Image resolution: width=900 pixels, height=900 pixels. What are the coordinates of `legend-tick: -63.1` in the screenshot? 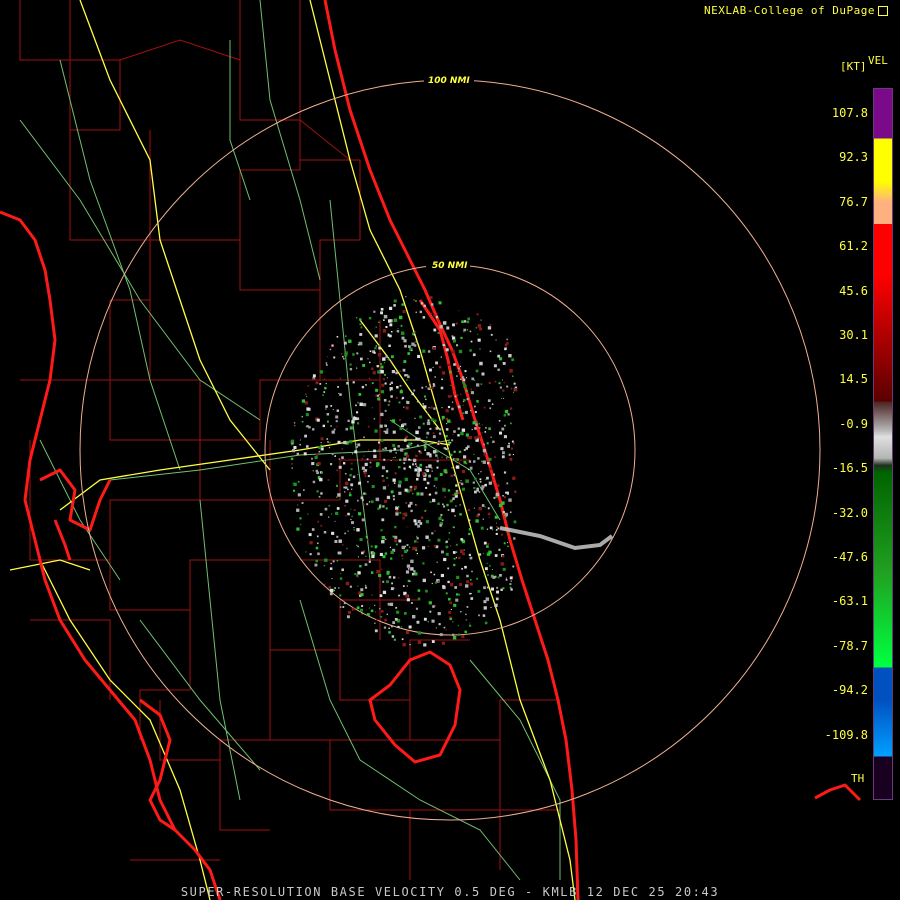 It's located at (849, 601).